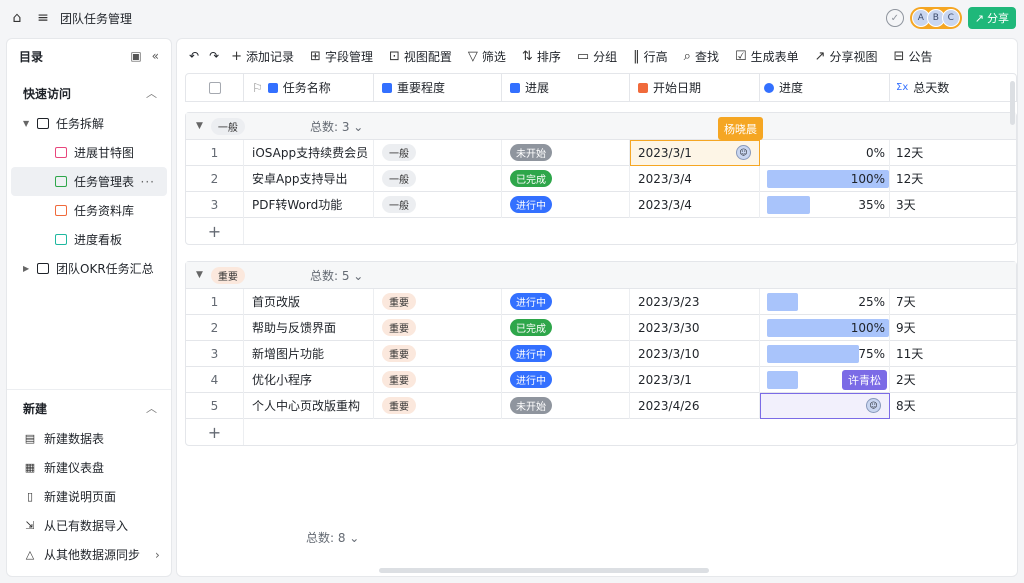 Image resolution: width=1024 pixels, height=583 pixels. Describe the element at coordinates (89, 152) in the screenshot. I see `sidebar-item-gantt: 进展甘特图` at that location.